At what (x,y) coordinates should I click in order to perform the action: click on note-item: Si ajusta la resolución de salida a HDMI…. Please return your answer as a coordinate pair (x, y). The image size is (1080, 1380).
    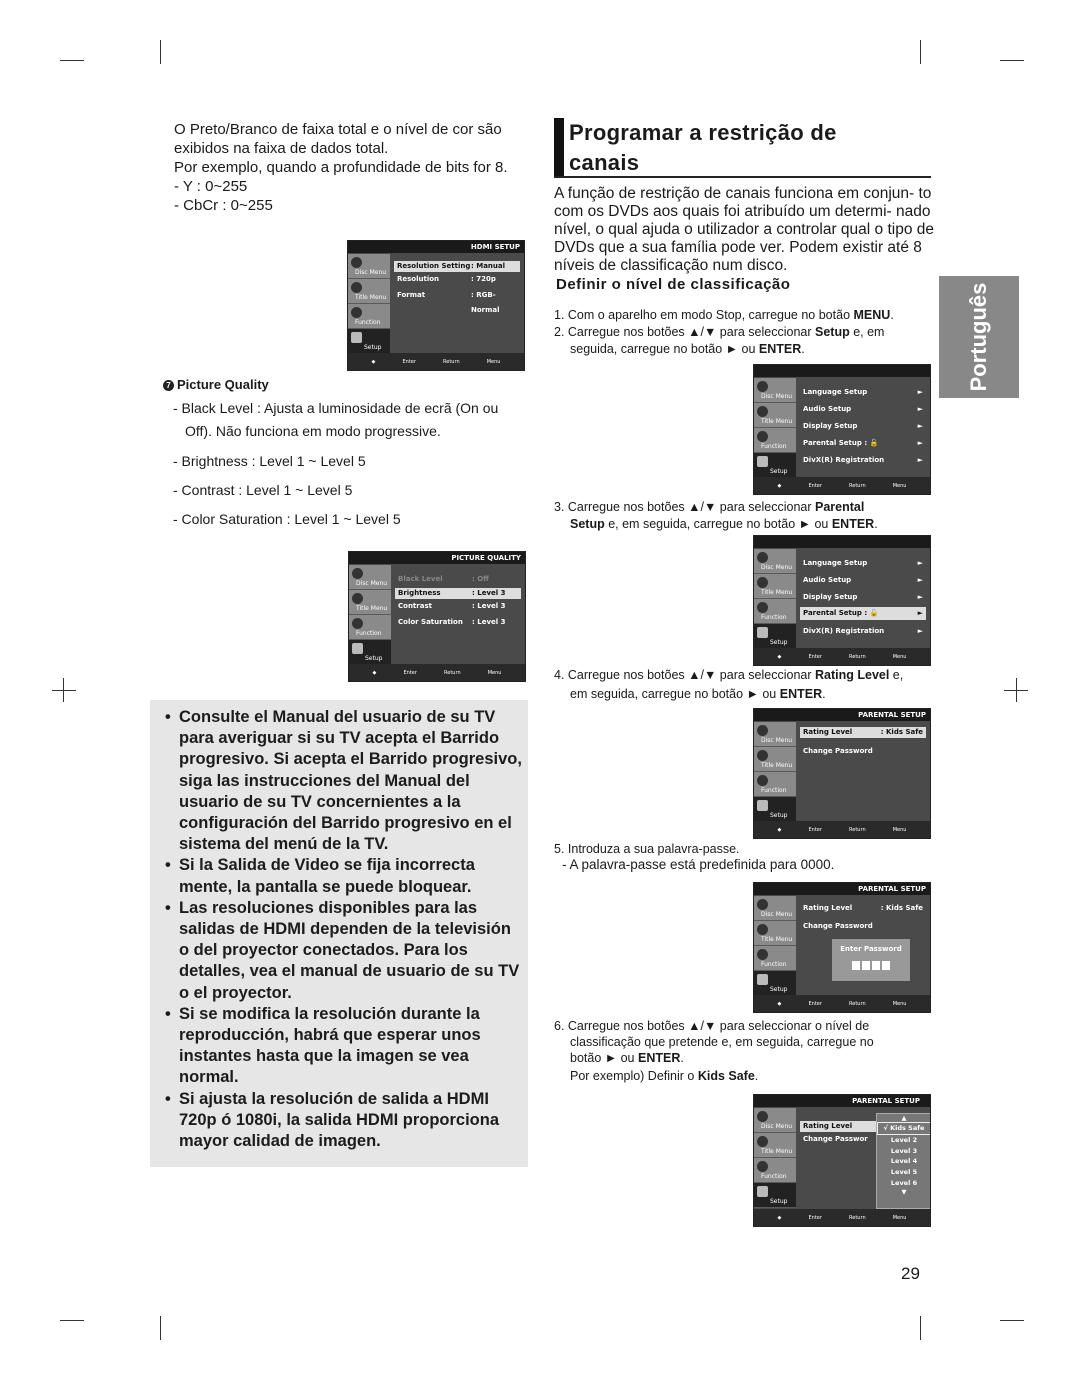
    Looking at the image, I should click on (343, 1121).